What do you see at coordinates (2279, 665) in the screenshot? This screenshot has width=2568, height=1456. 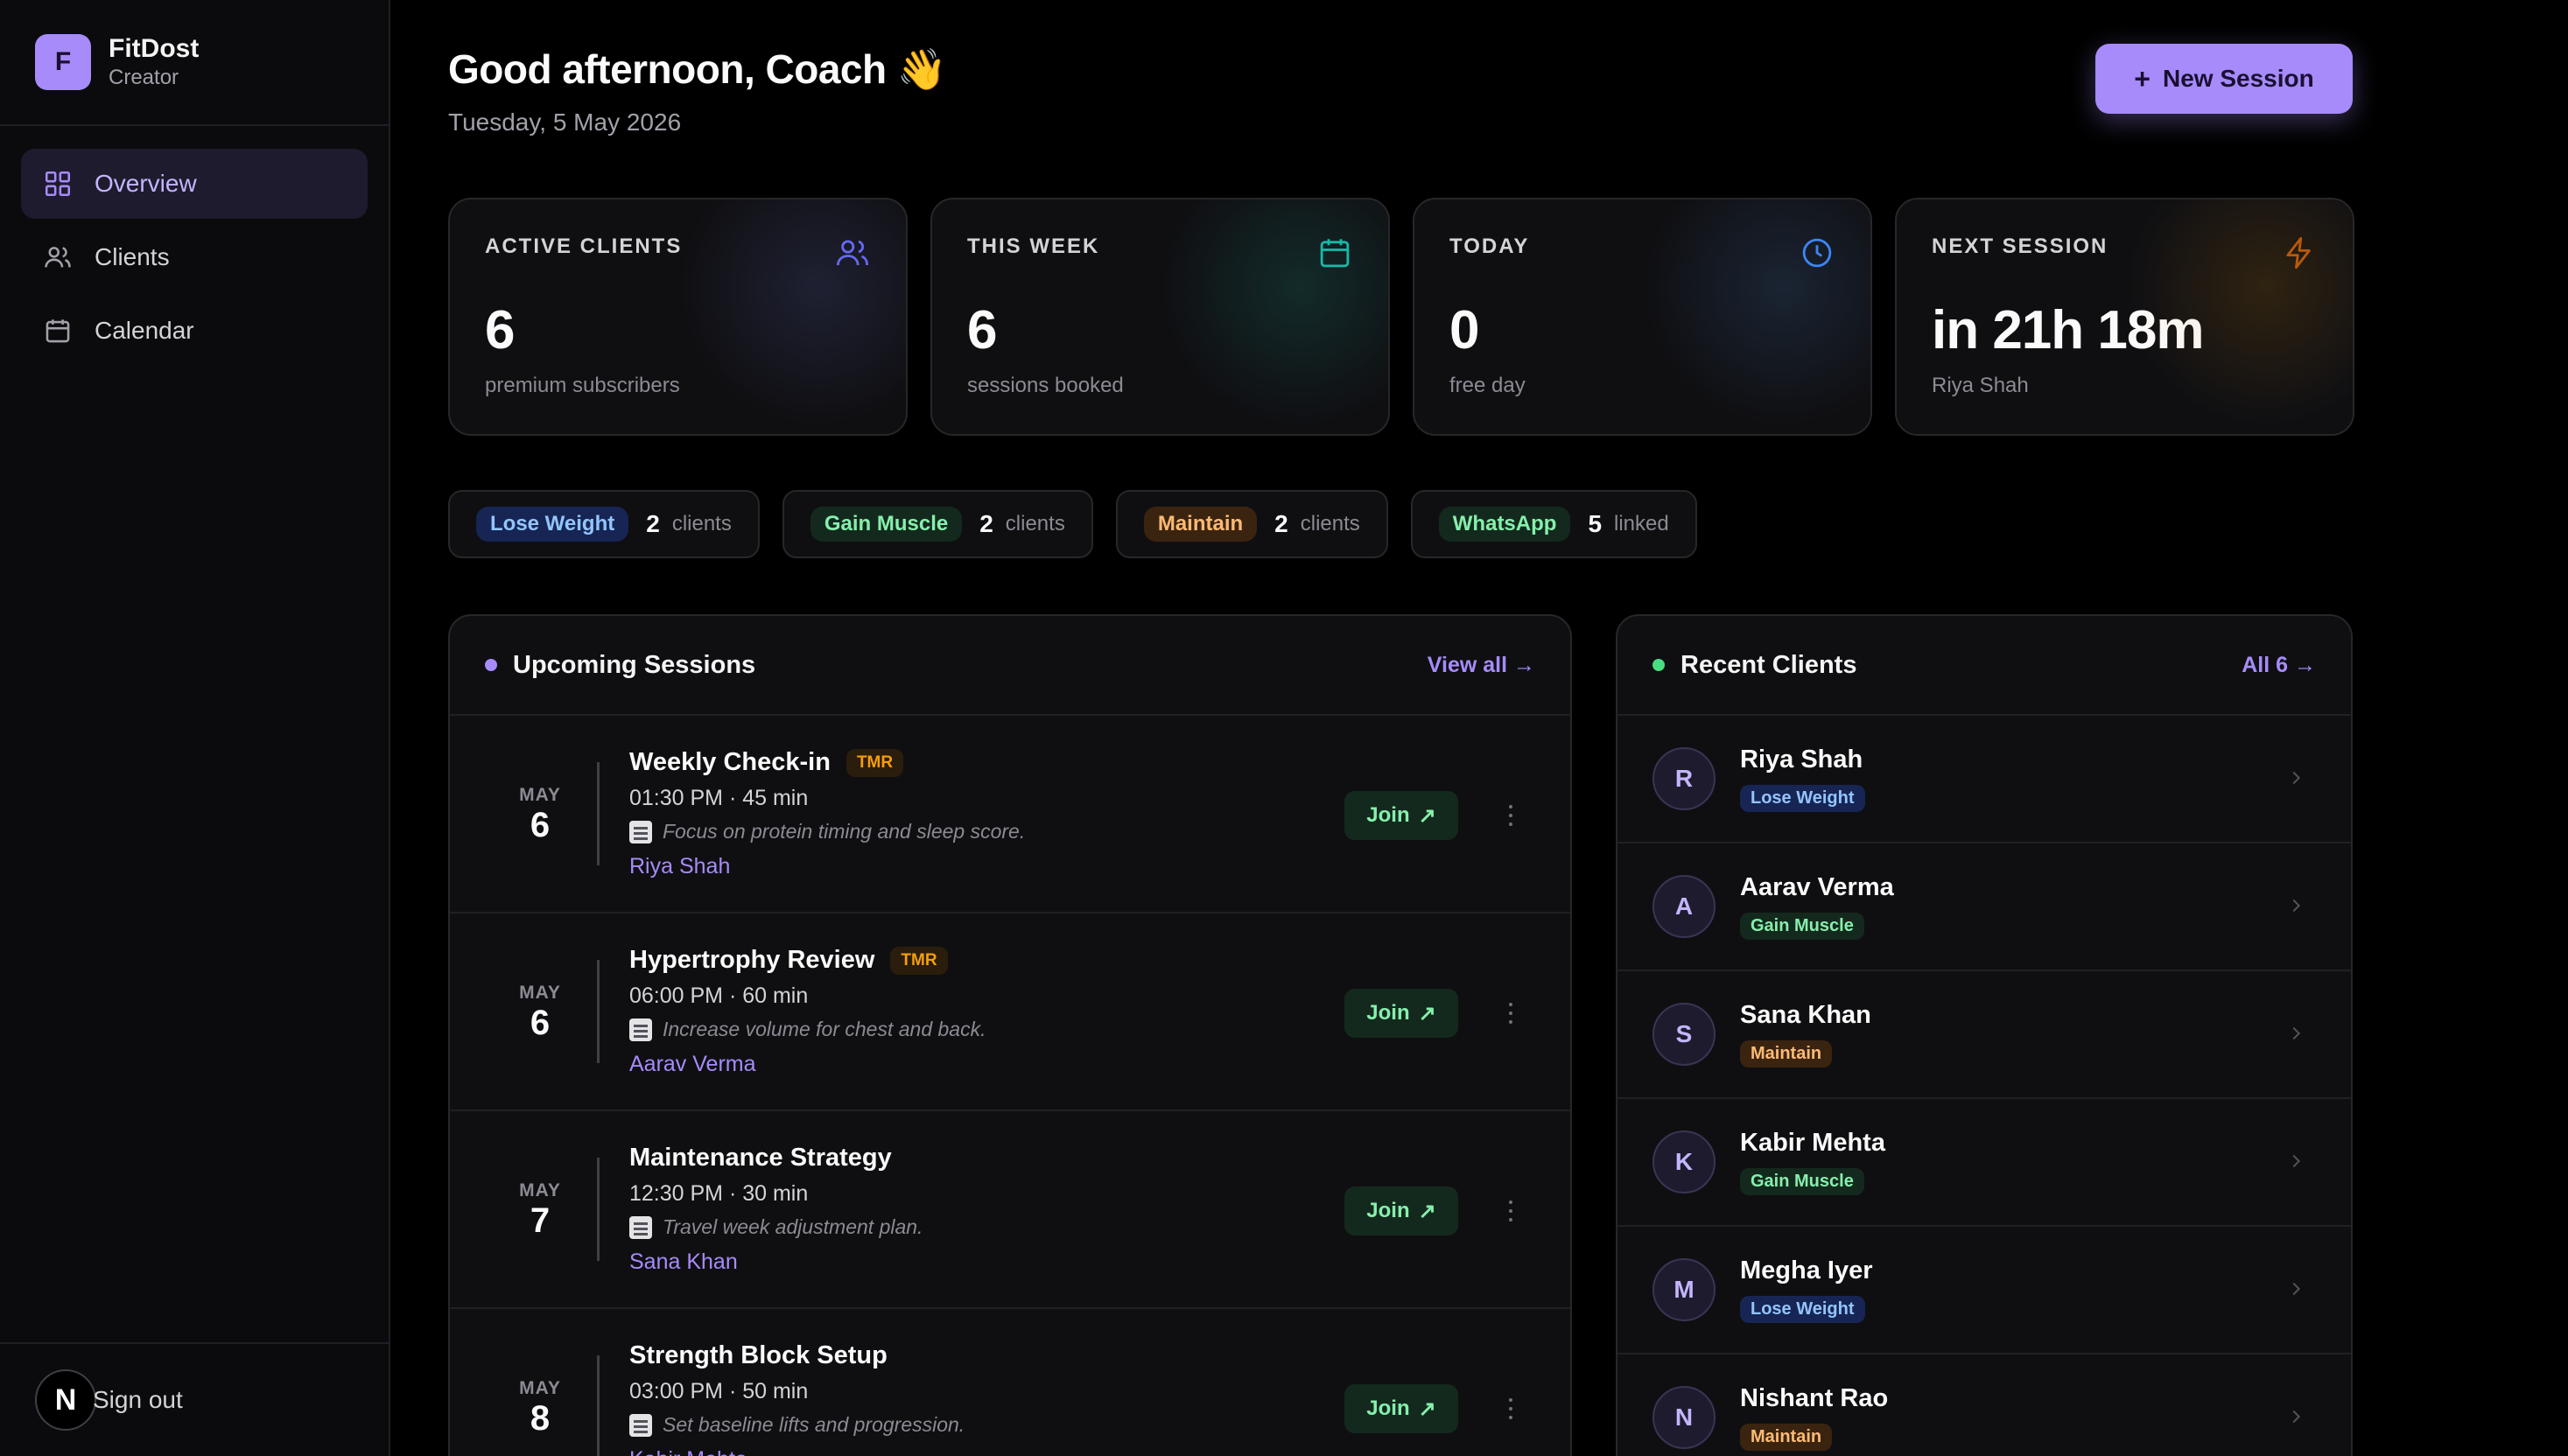 I see `all-clients-link: All 6 →` at bounding box center [2279, 665].